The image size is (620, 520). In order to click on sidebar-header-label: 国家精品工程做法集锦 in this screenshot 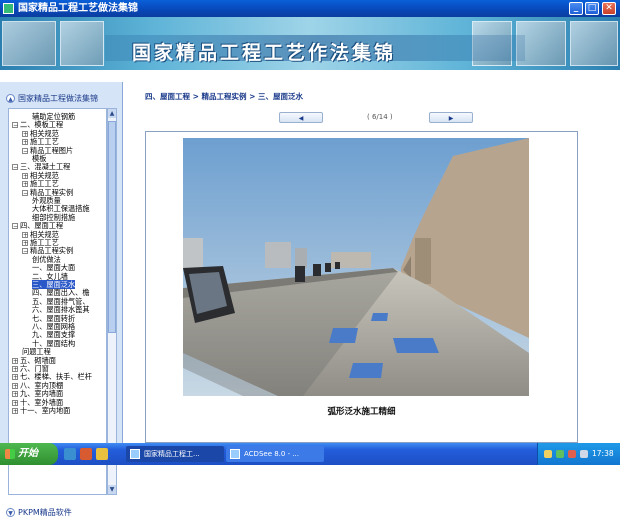, I will do `click(58, 98)`.